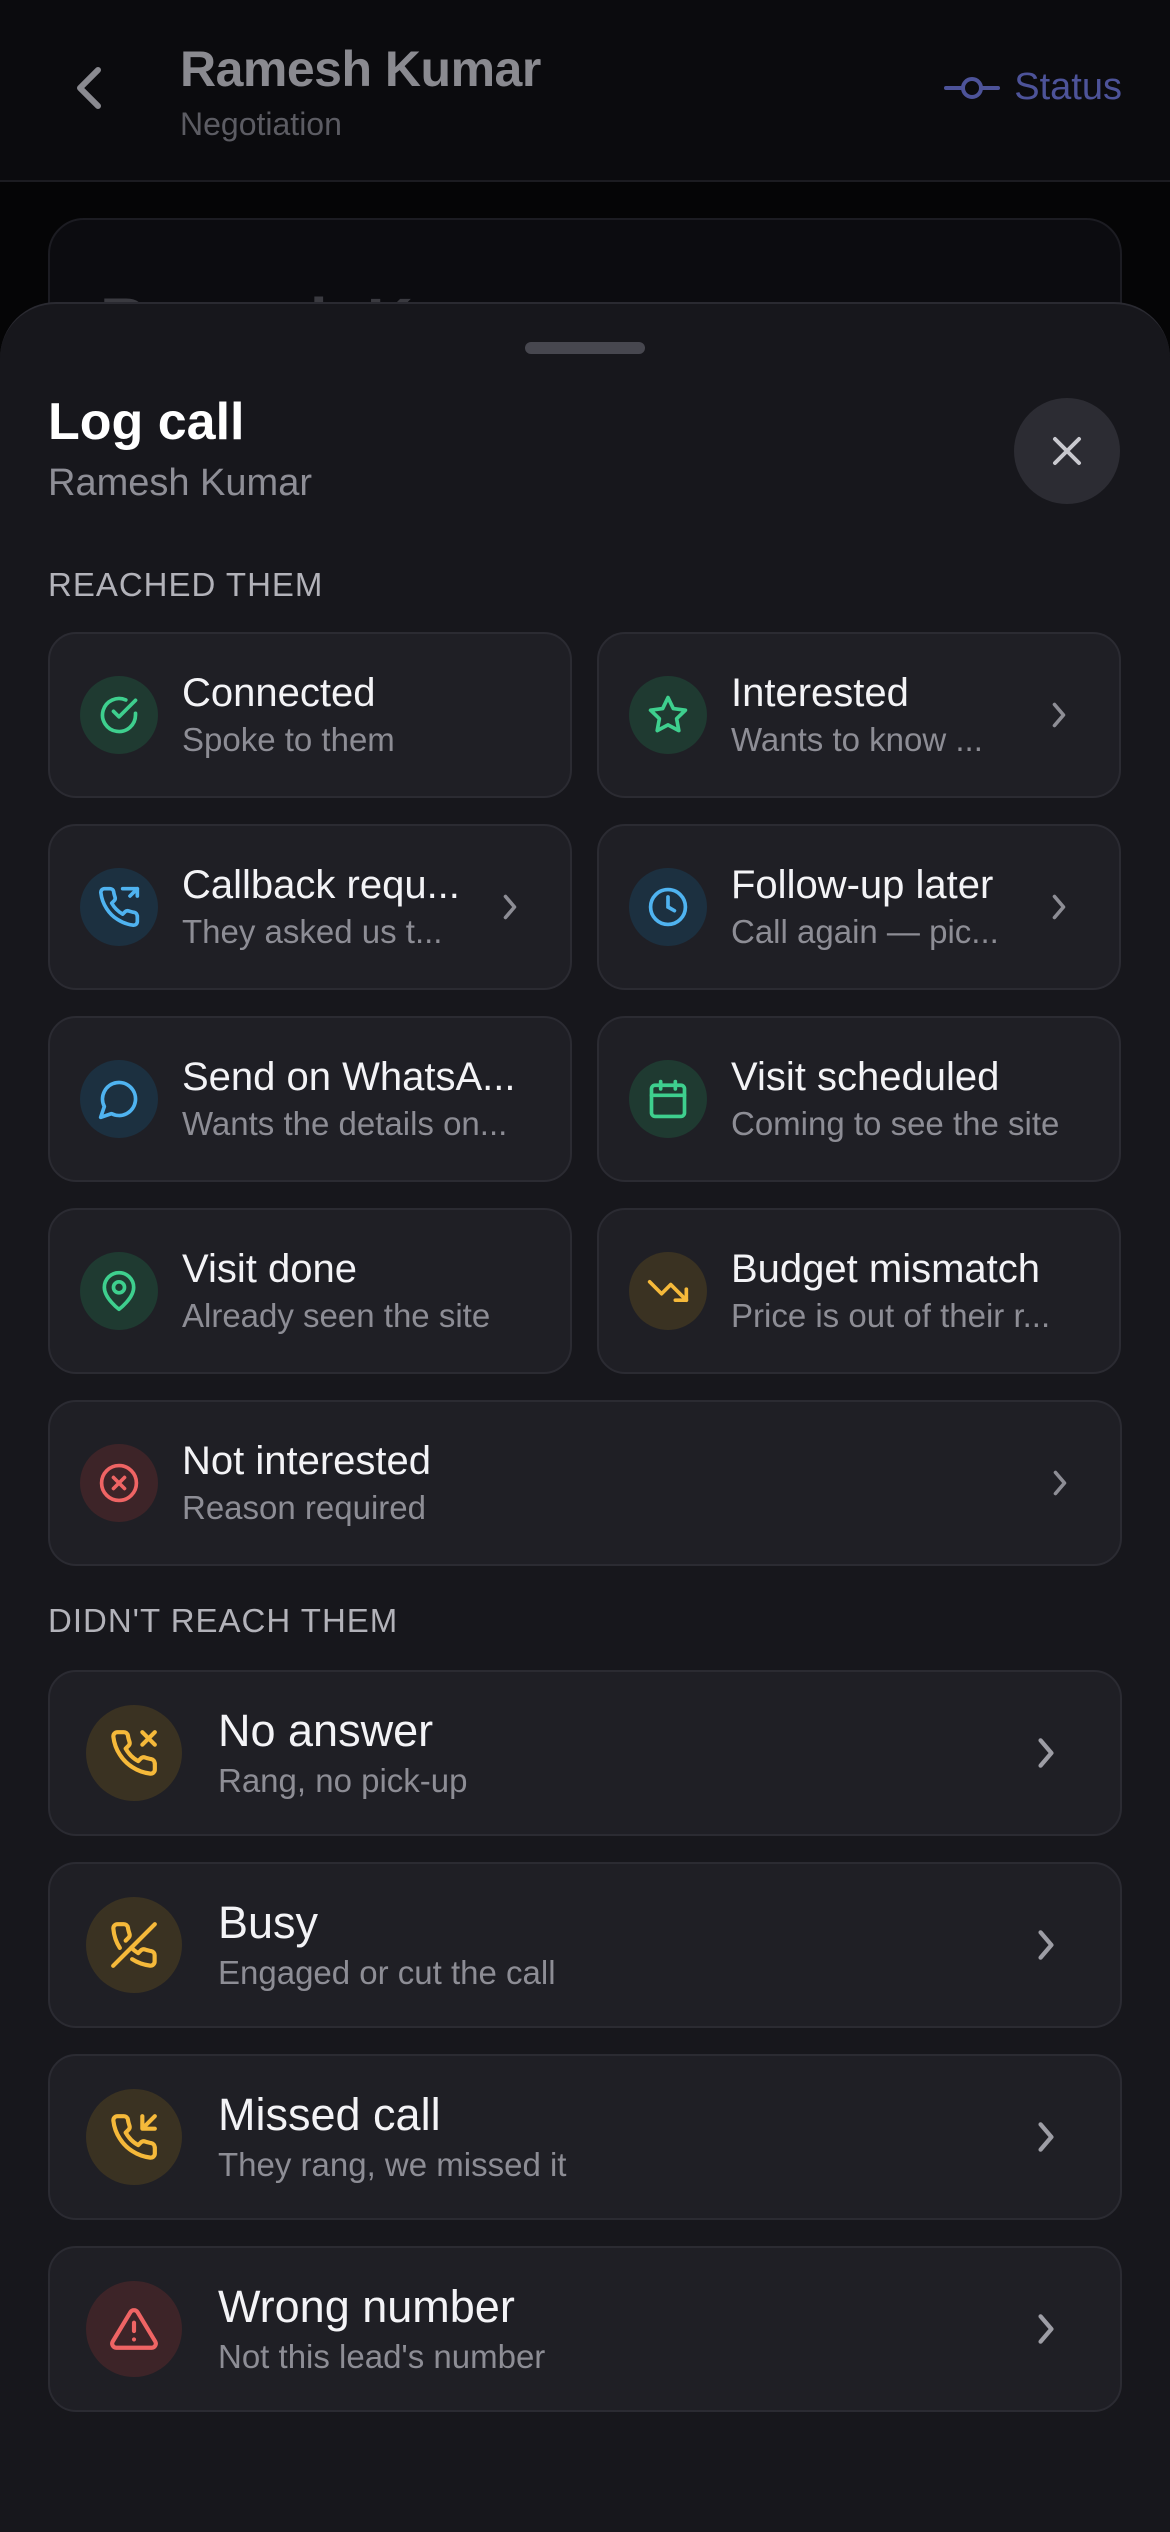  What do you see at coordinates (269, 1268) in the screenshot?
I see `outcome-title: Visit done` at bounding box center [269, 1268].